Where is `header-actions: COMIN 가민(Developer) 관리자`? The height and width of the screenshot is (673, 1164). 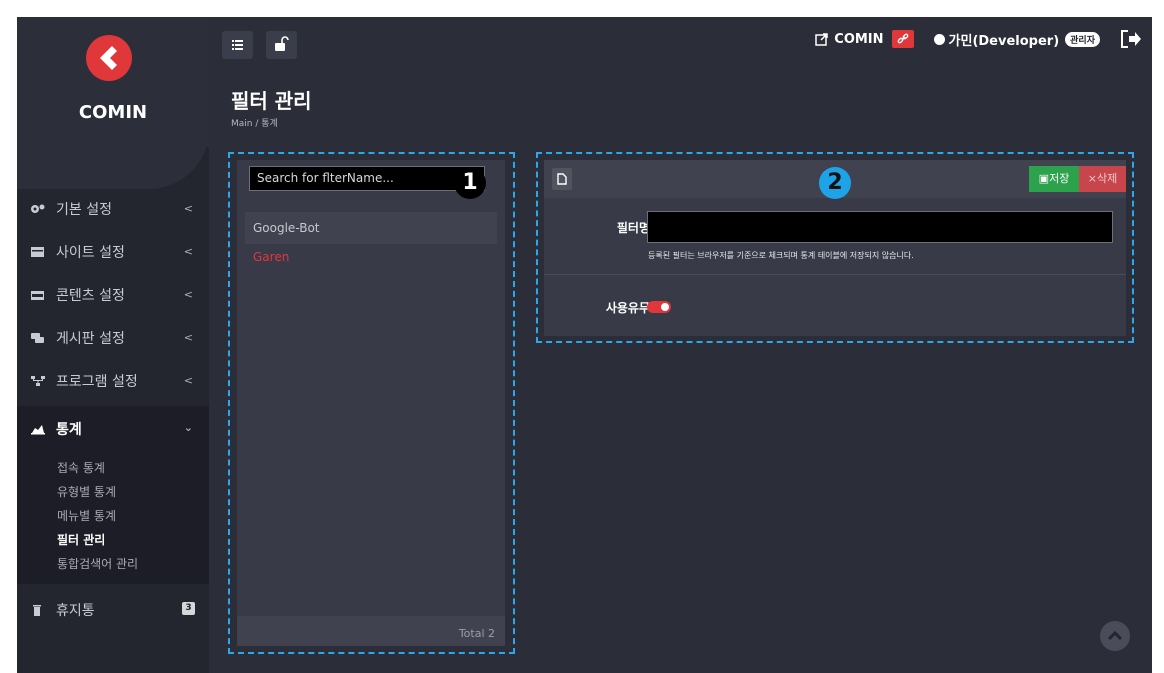 header-actions: COMIN 가민(Developer) 관리자 is located at coordinates (983, 39).